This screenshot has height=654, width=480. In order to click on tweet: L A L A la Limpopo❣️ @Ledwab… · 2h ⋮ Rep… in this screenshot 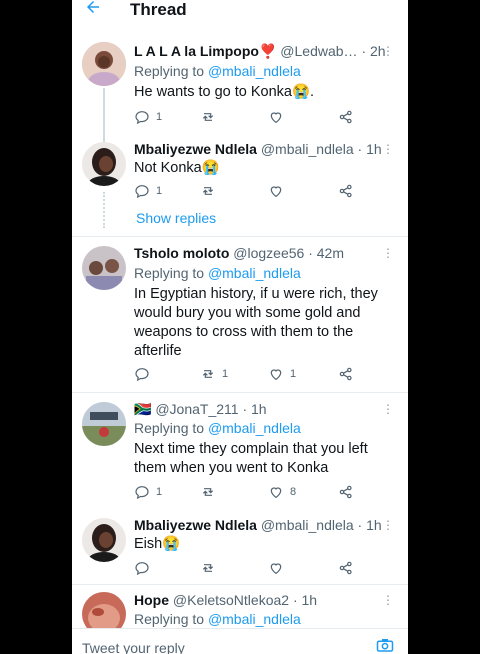, I will do `click(240, 90)`.